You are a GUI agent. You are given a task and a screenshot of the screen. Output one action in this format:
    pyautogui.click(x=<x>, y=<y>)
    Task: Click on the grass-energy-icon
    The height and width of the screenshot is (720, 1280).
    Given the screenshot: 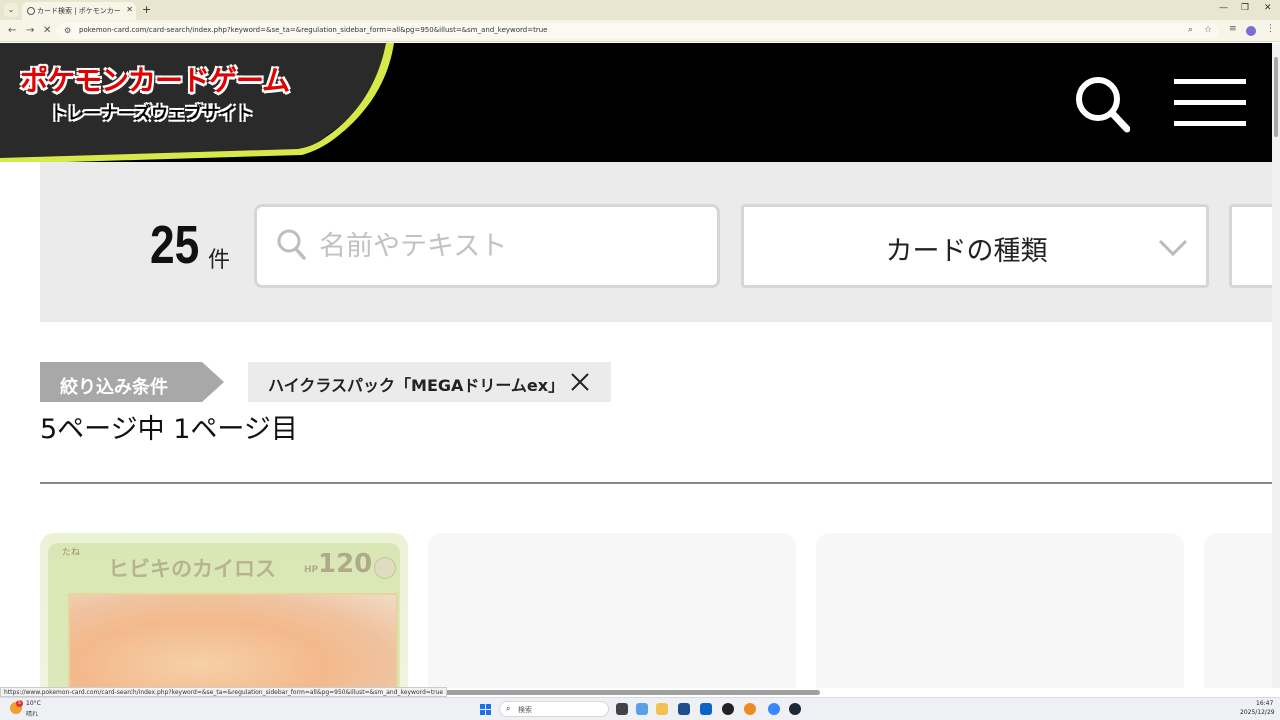 What is the action you would take?
    pyautogui.click(x=385, y=568)
    